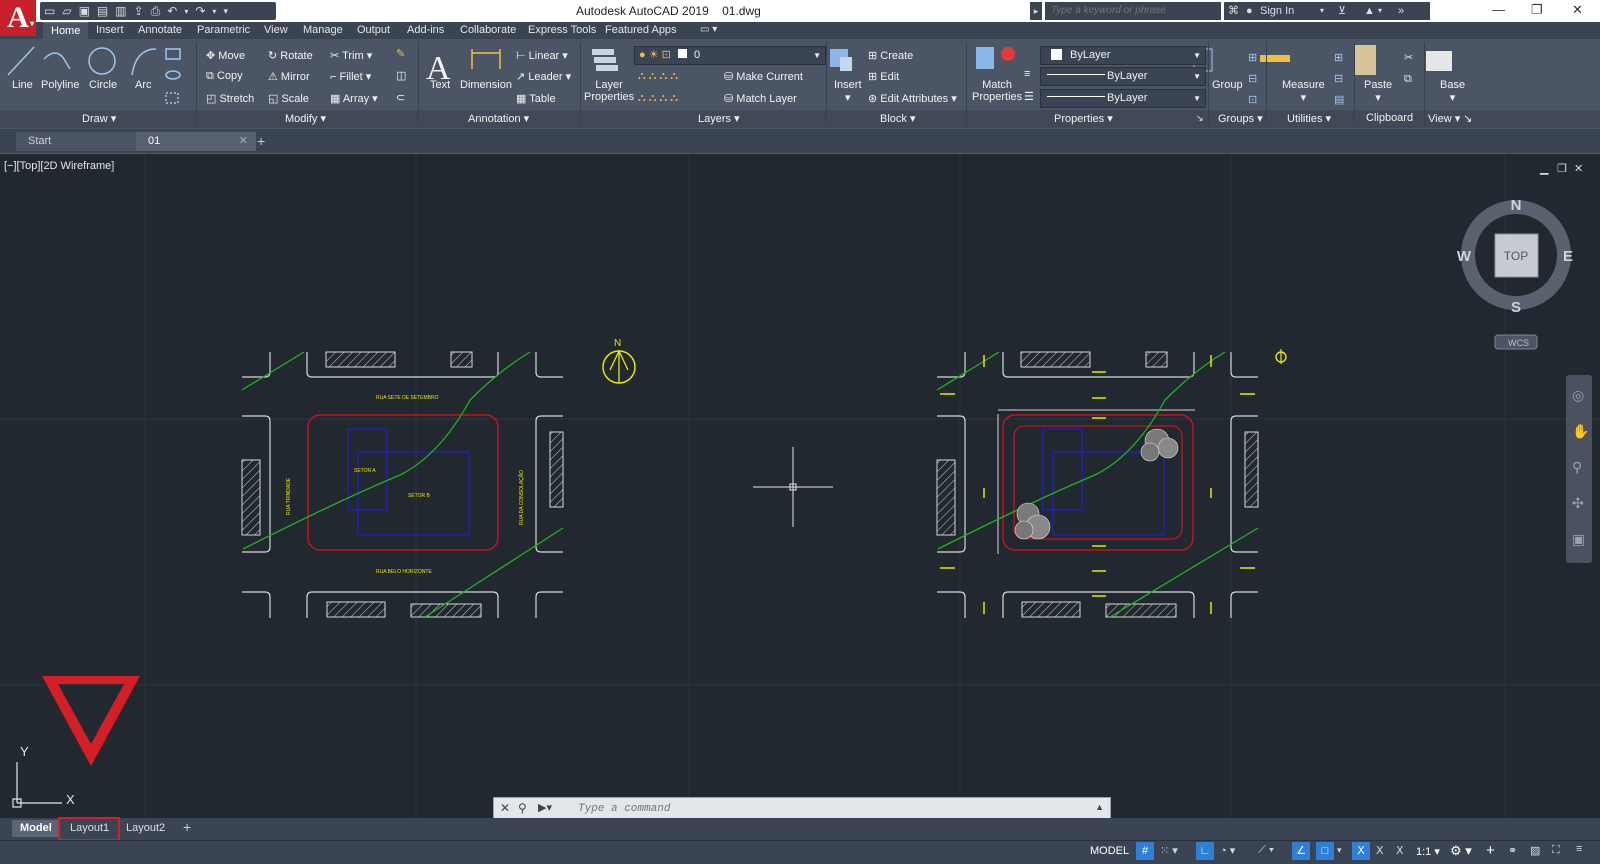 Image resolution: width=1600 pixels, height=864 pixels. Describe the element at coordinates (1512, 850) in the screenshot. I see `isolate-icon: ⚭` at that location.